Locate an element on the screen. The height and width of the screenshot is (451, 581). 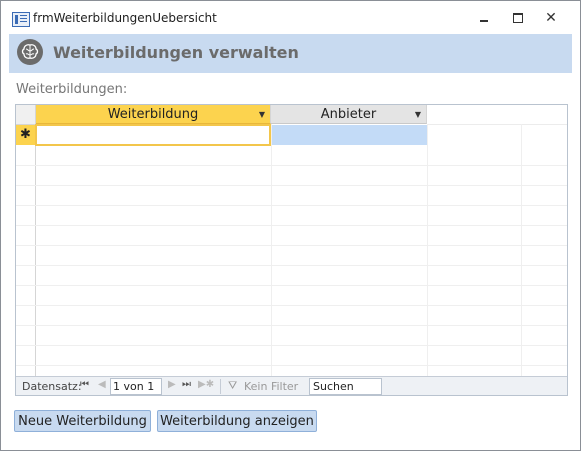
show-weiterbildung-button: Weiterbildung anzeigen is located at coordinates (237, 421).